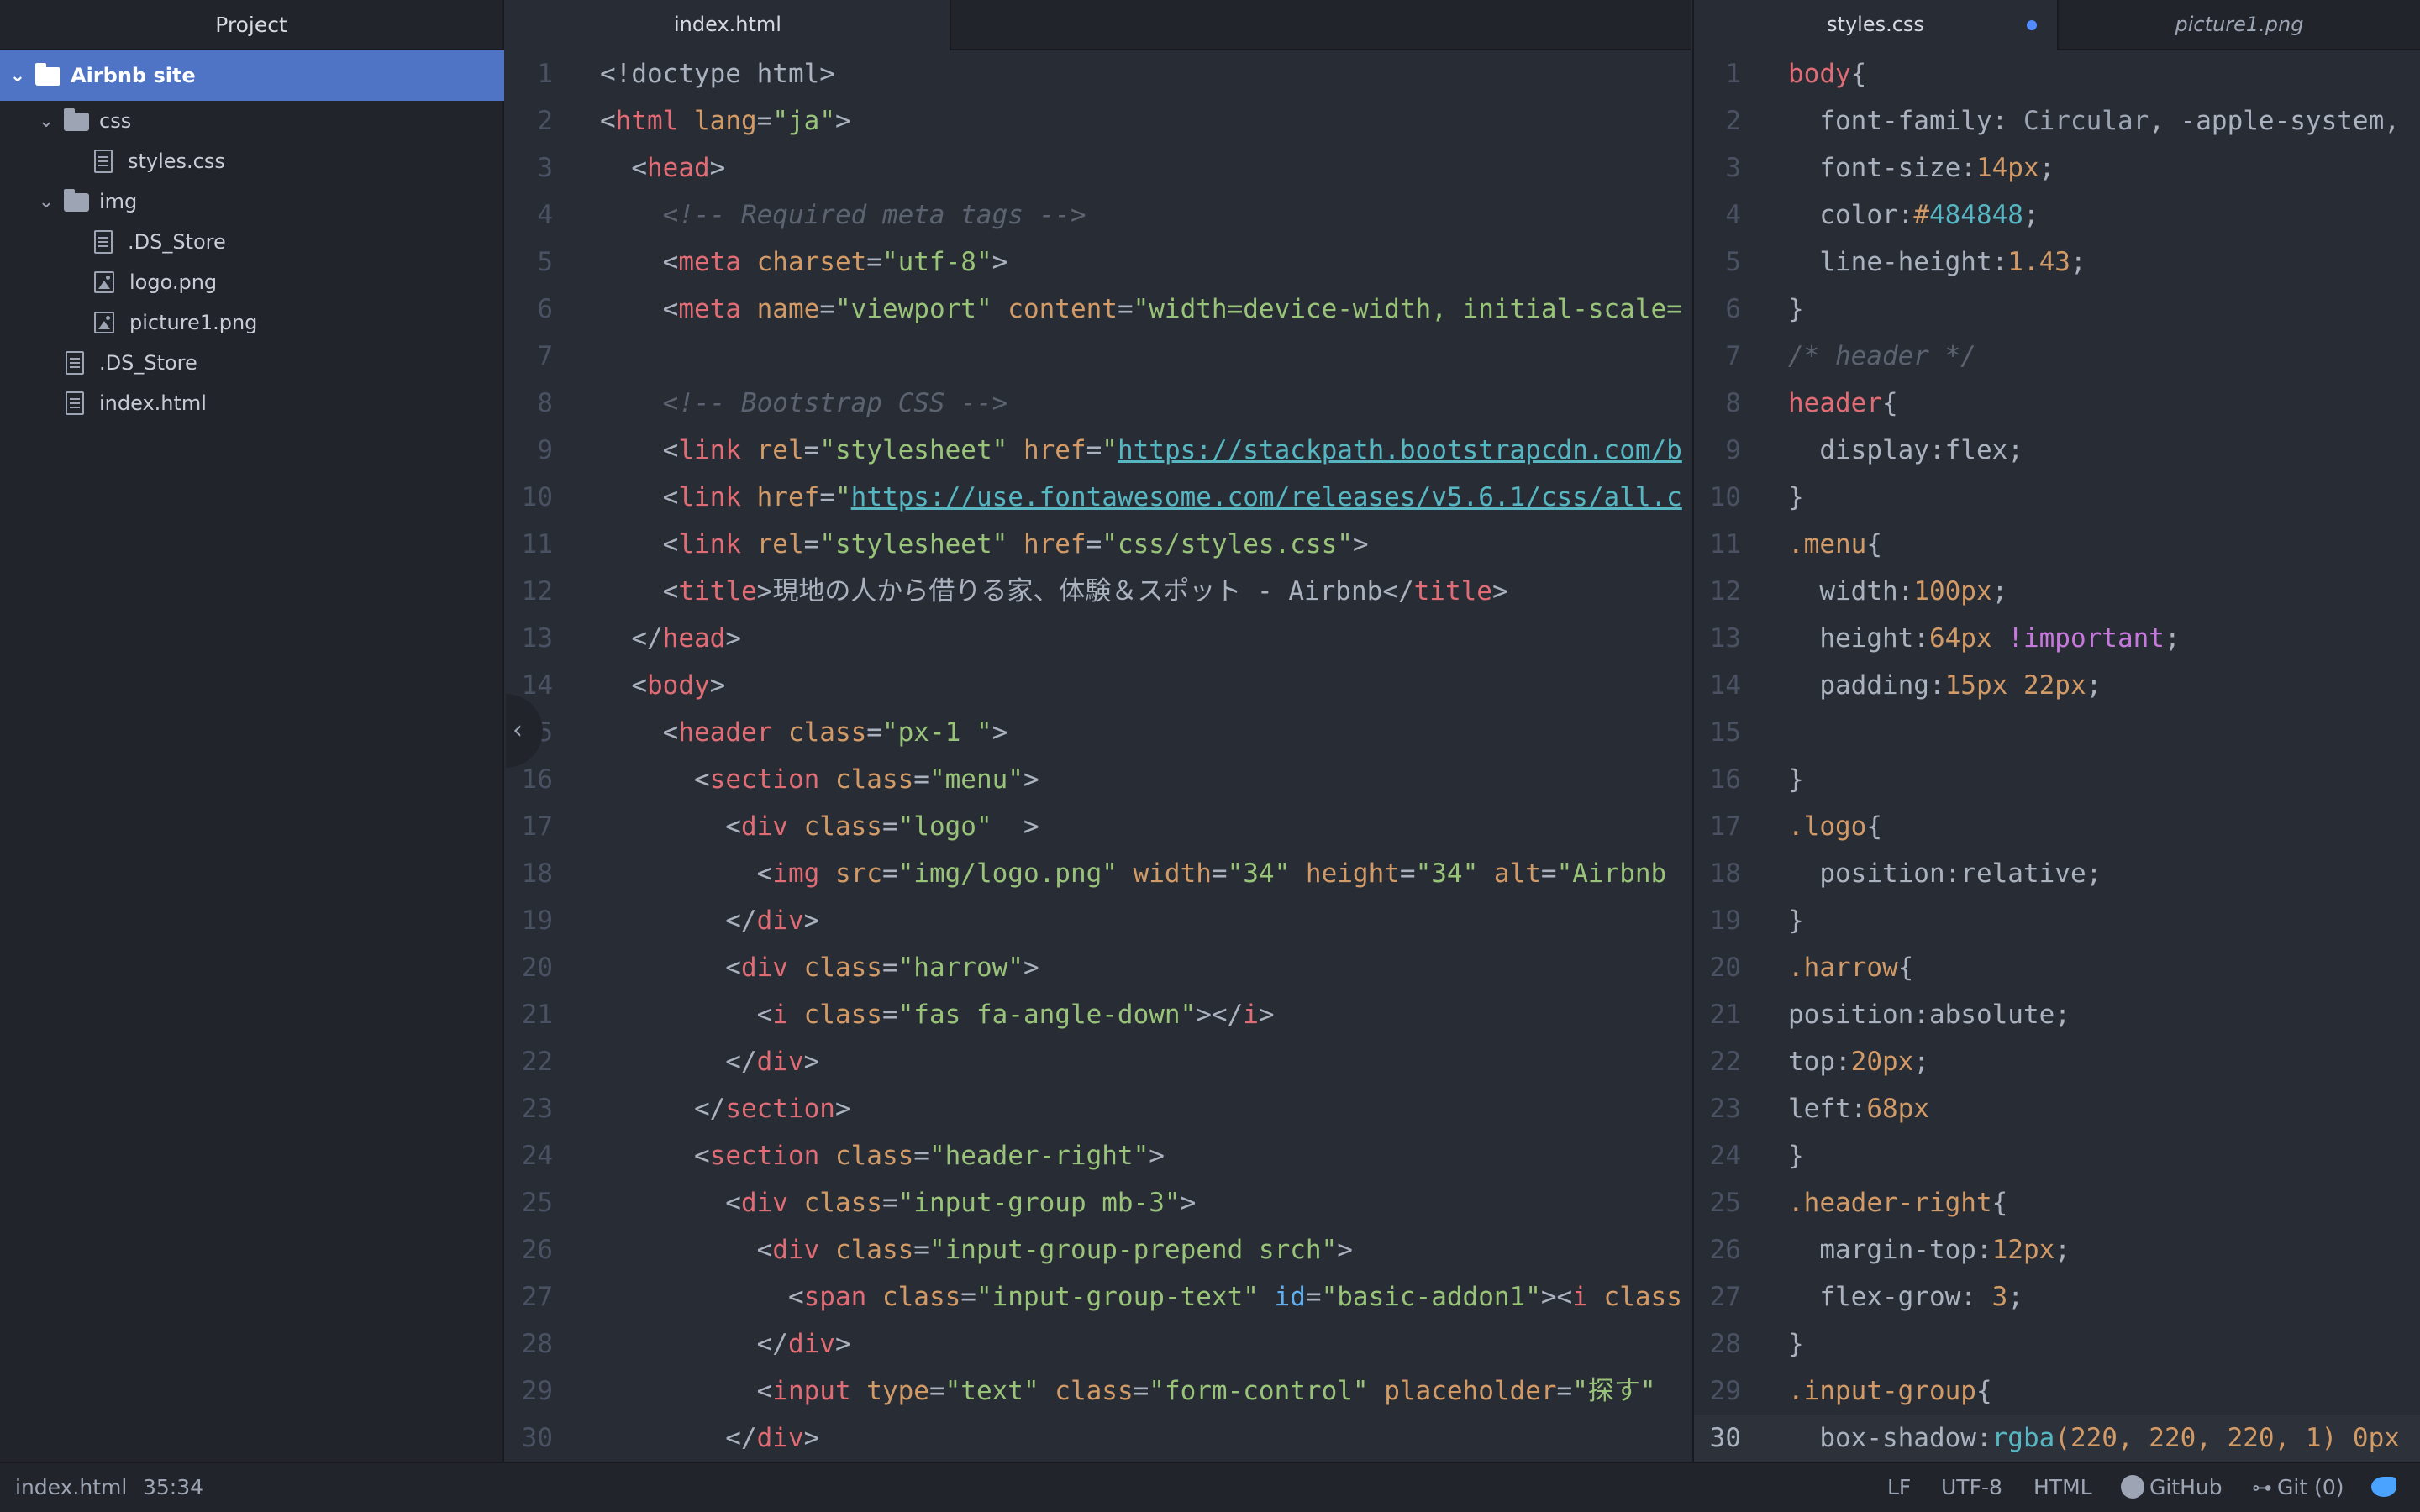 The height and width of the screenshot is (1512, 2420). I want to click on status-git: ⊶ Git (0), so click(2298, 1487).